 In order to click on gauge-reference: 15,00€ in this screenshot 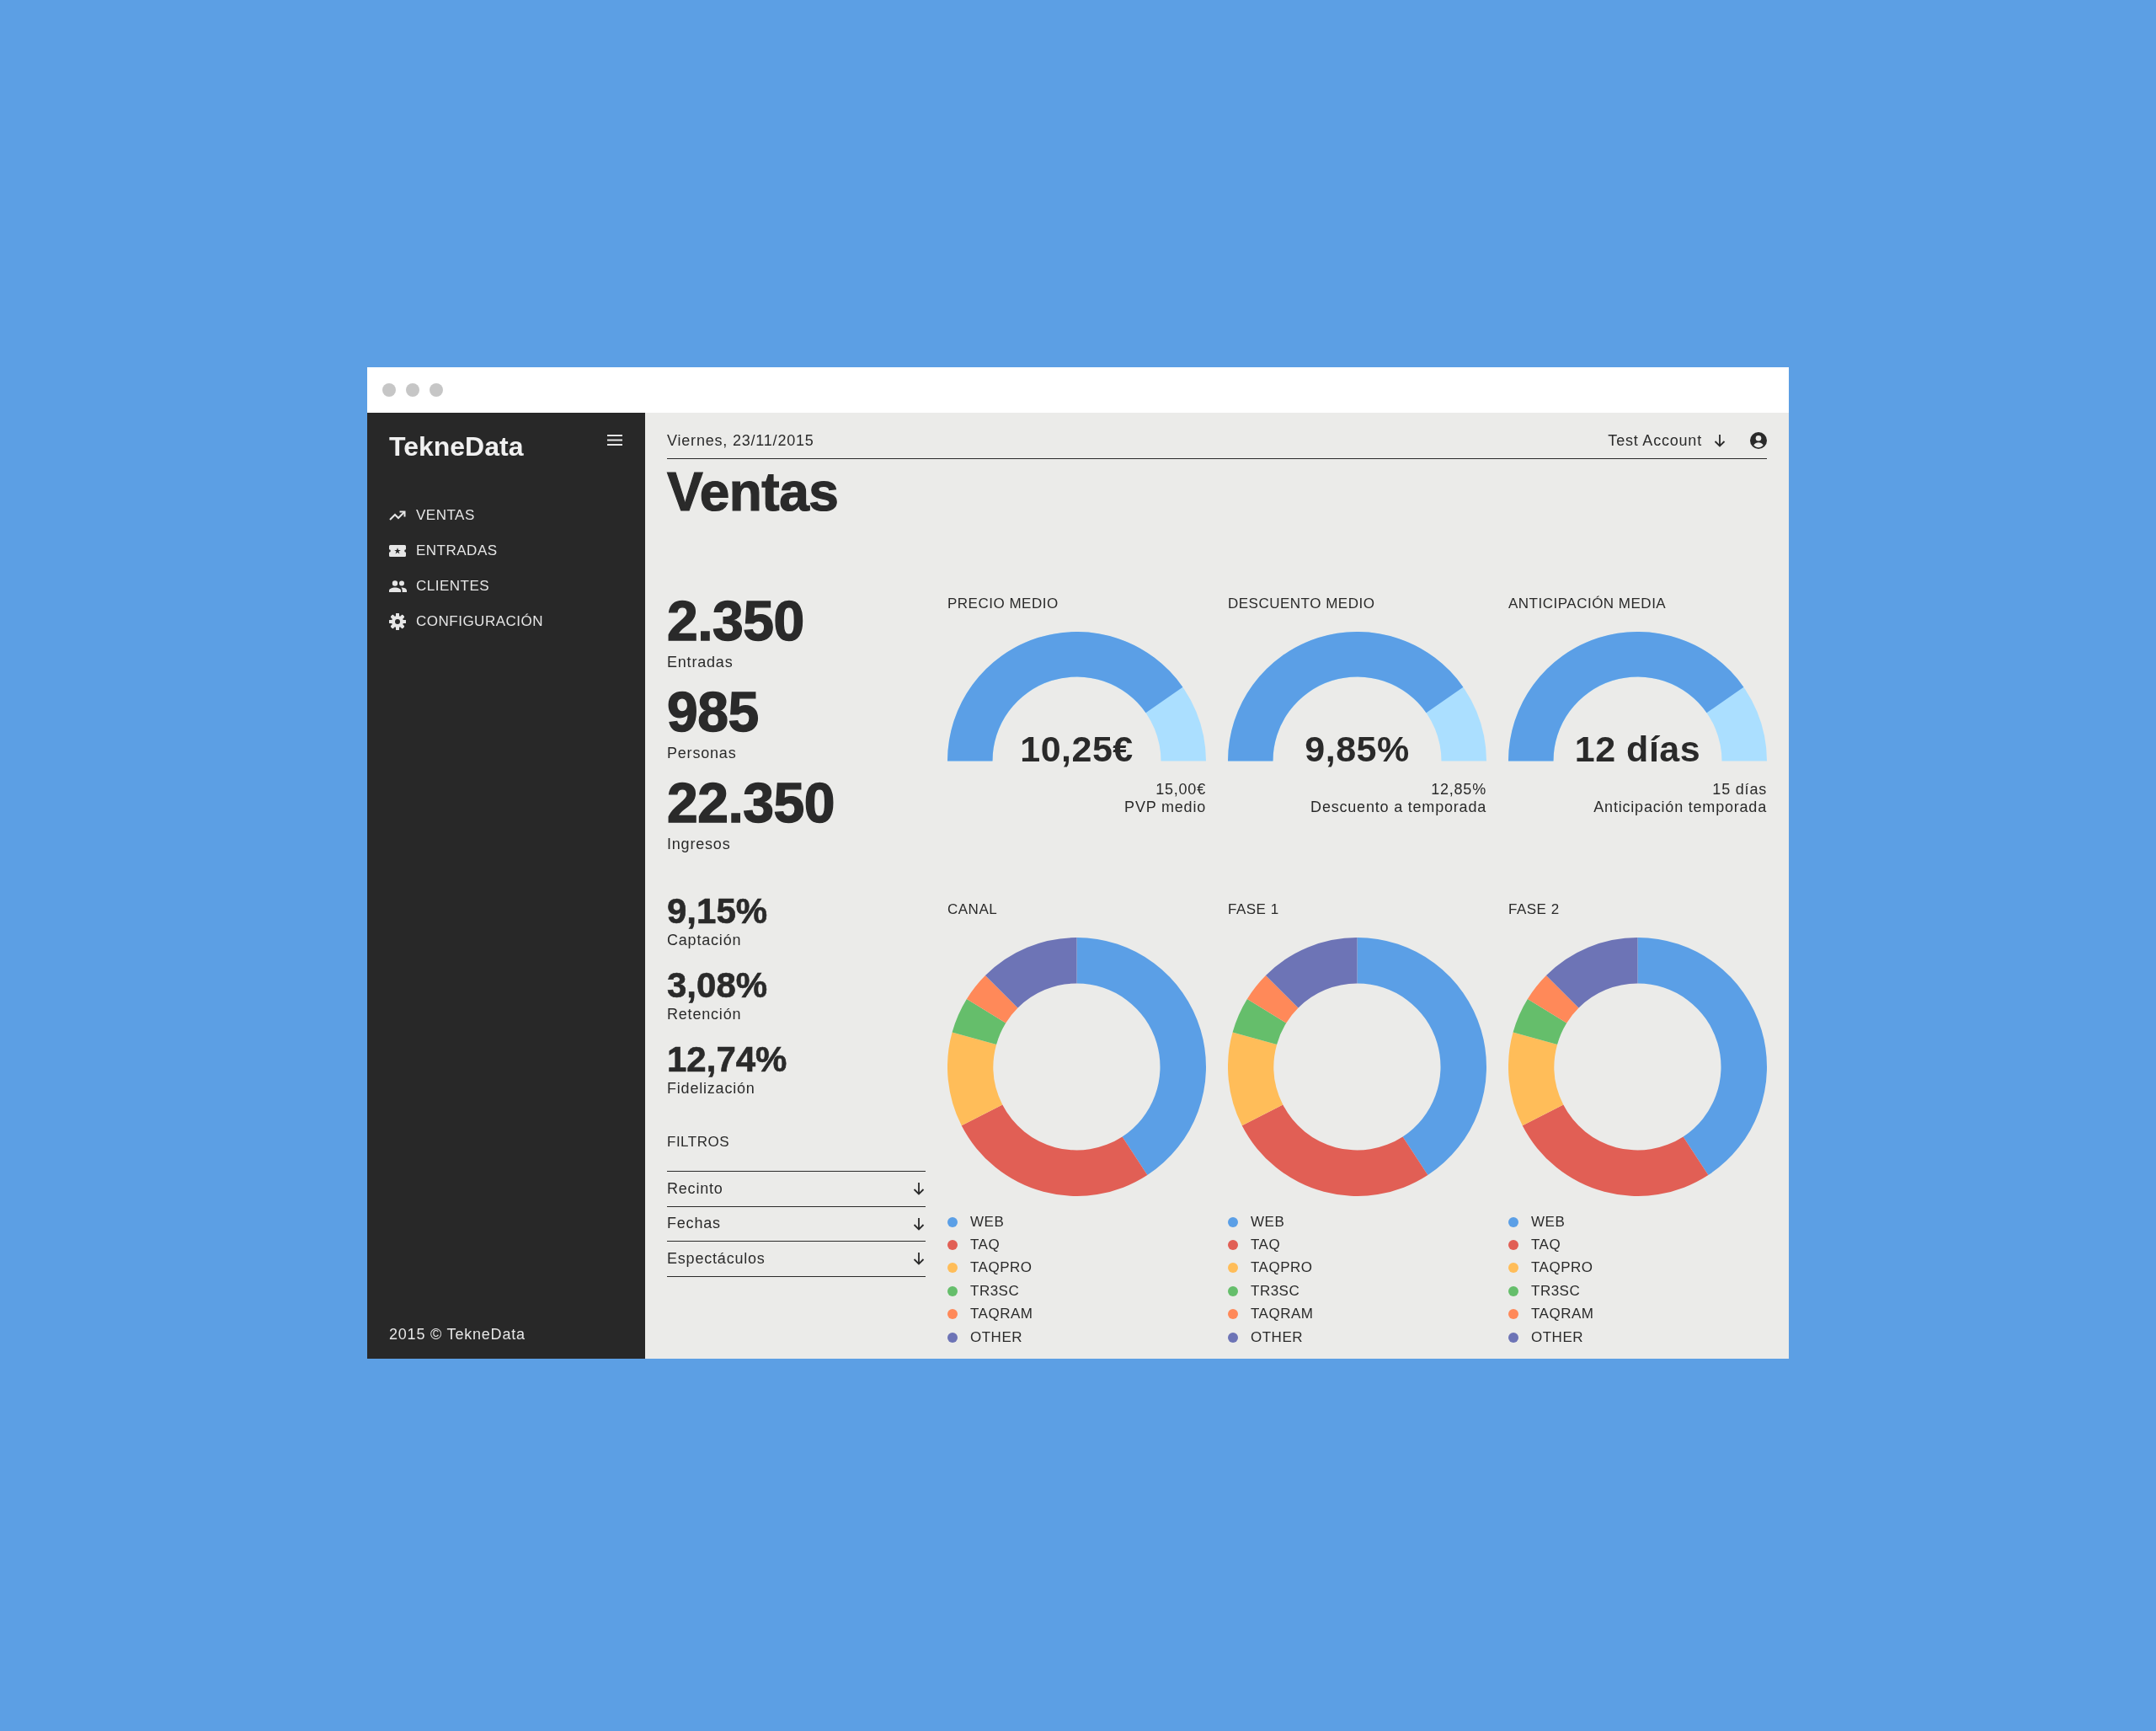, I will do `click(1180, 790)`.